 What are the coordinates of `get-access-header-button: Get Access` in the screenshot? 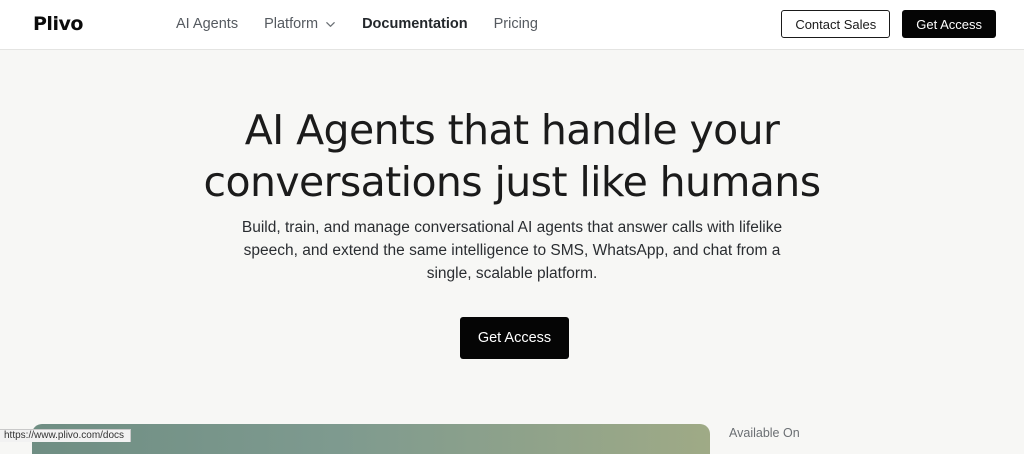 It's located at (949, 24).